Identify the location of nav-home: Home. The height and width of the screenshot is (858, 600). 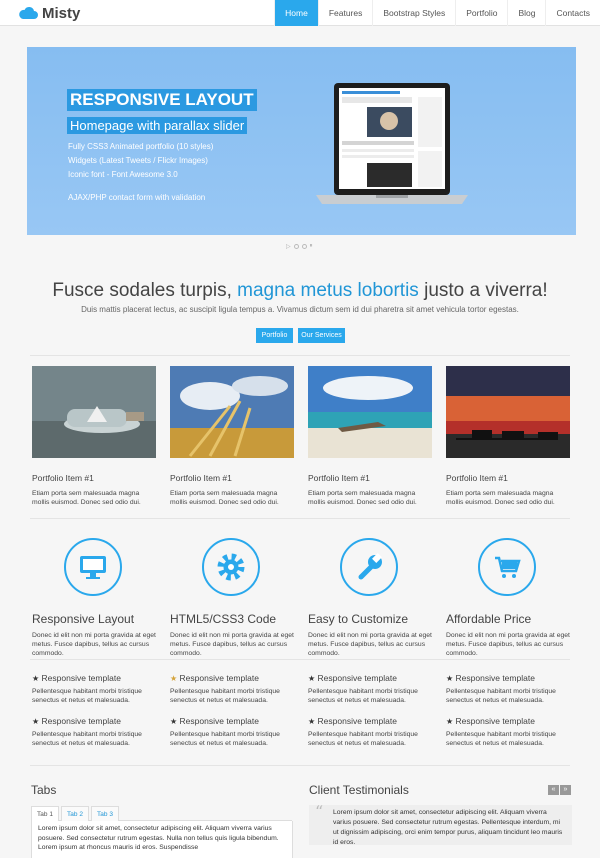
(296, 13).